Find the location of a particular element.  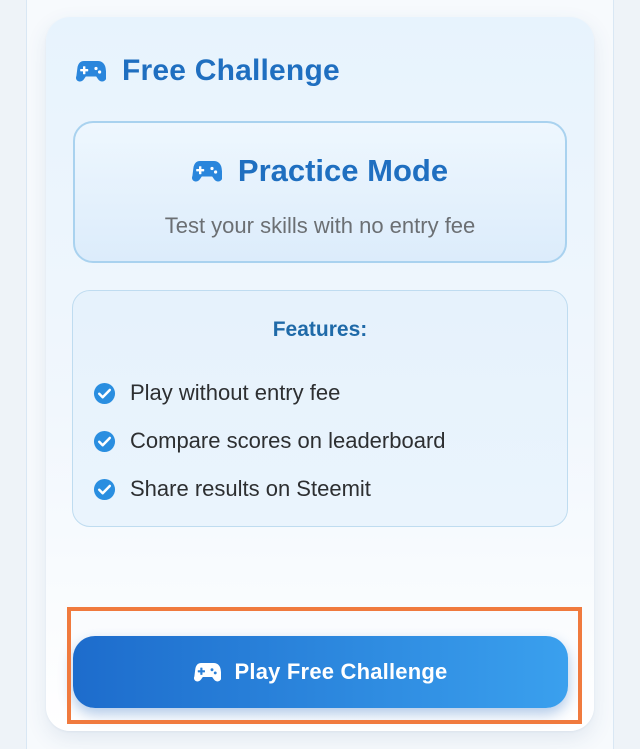

list-item: Compare scores on leaderboard is located at coordinates (269, 441).